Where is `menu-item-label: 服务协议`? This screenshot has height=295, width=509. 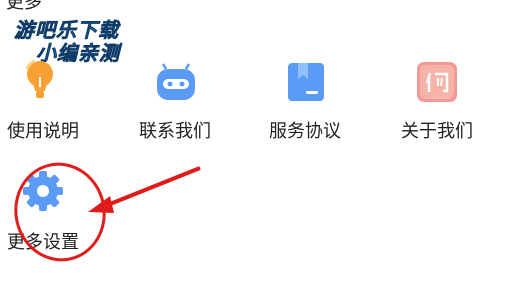
menu-item-label: 服务协议 is located at coordinates (305, 131).